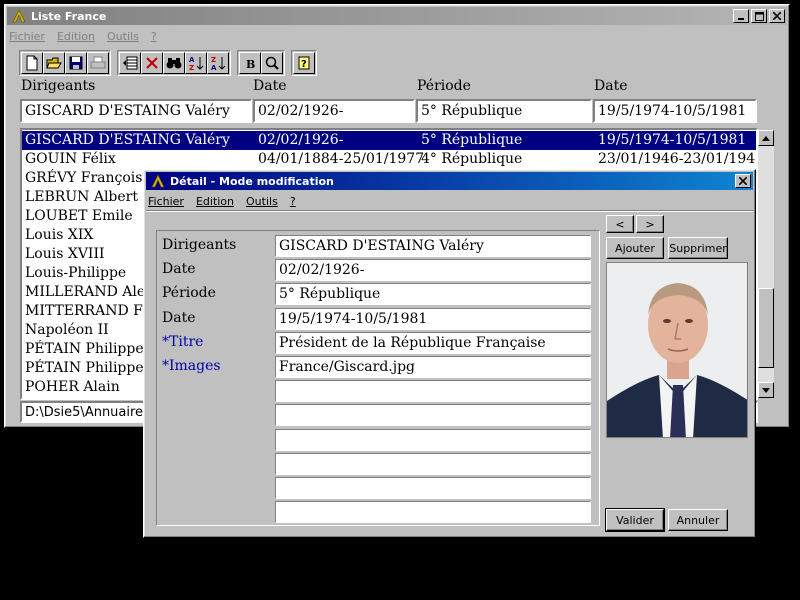 The height and width of the screenshot is (600, 800). I want to click on insert-row-icon, so click(130, 63).